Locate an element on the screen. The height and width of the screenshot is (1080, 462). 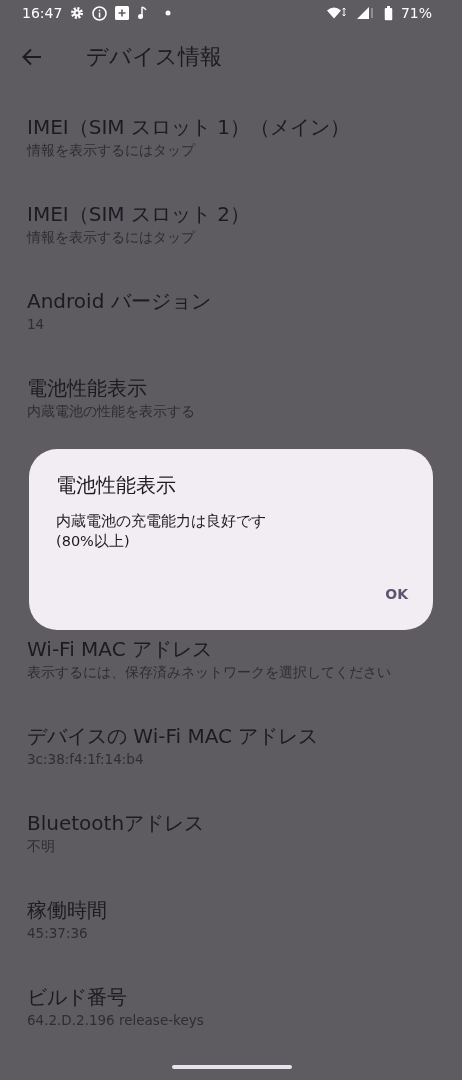
ok-button: OK is located at coordinates (396, 594).